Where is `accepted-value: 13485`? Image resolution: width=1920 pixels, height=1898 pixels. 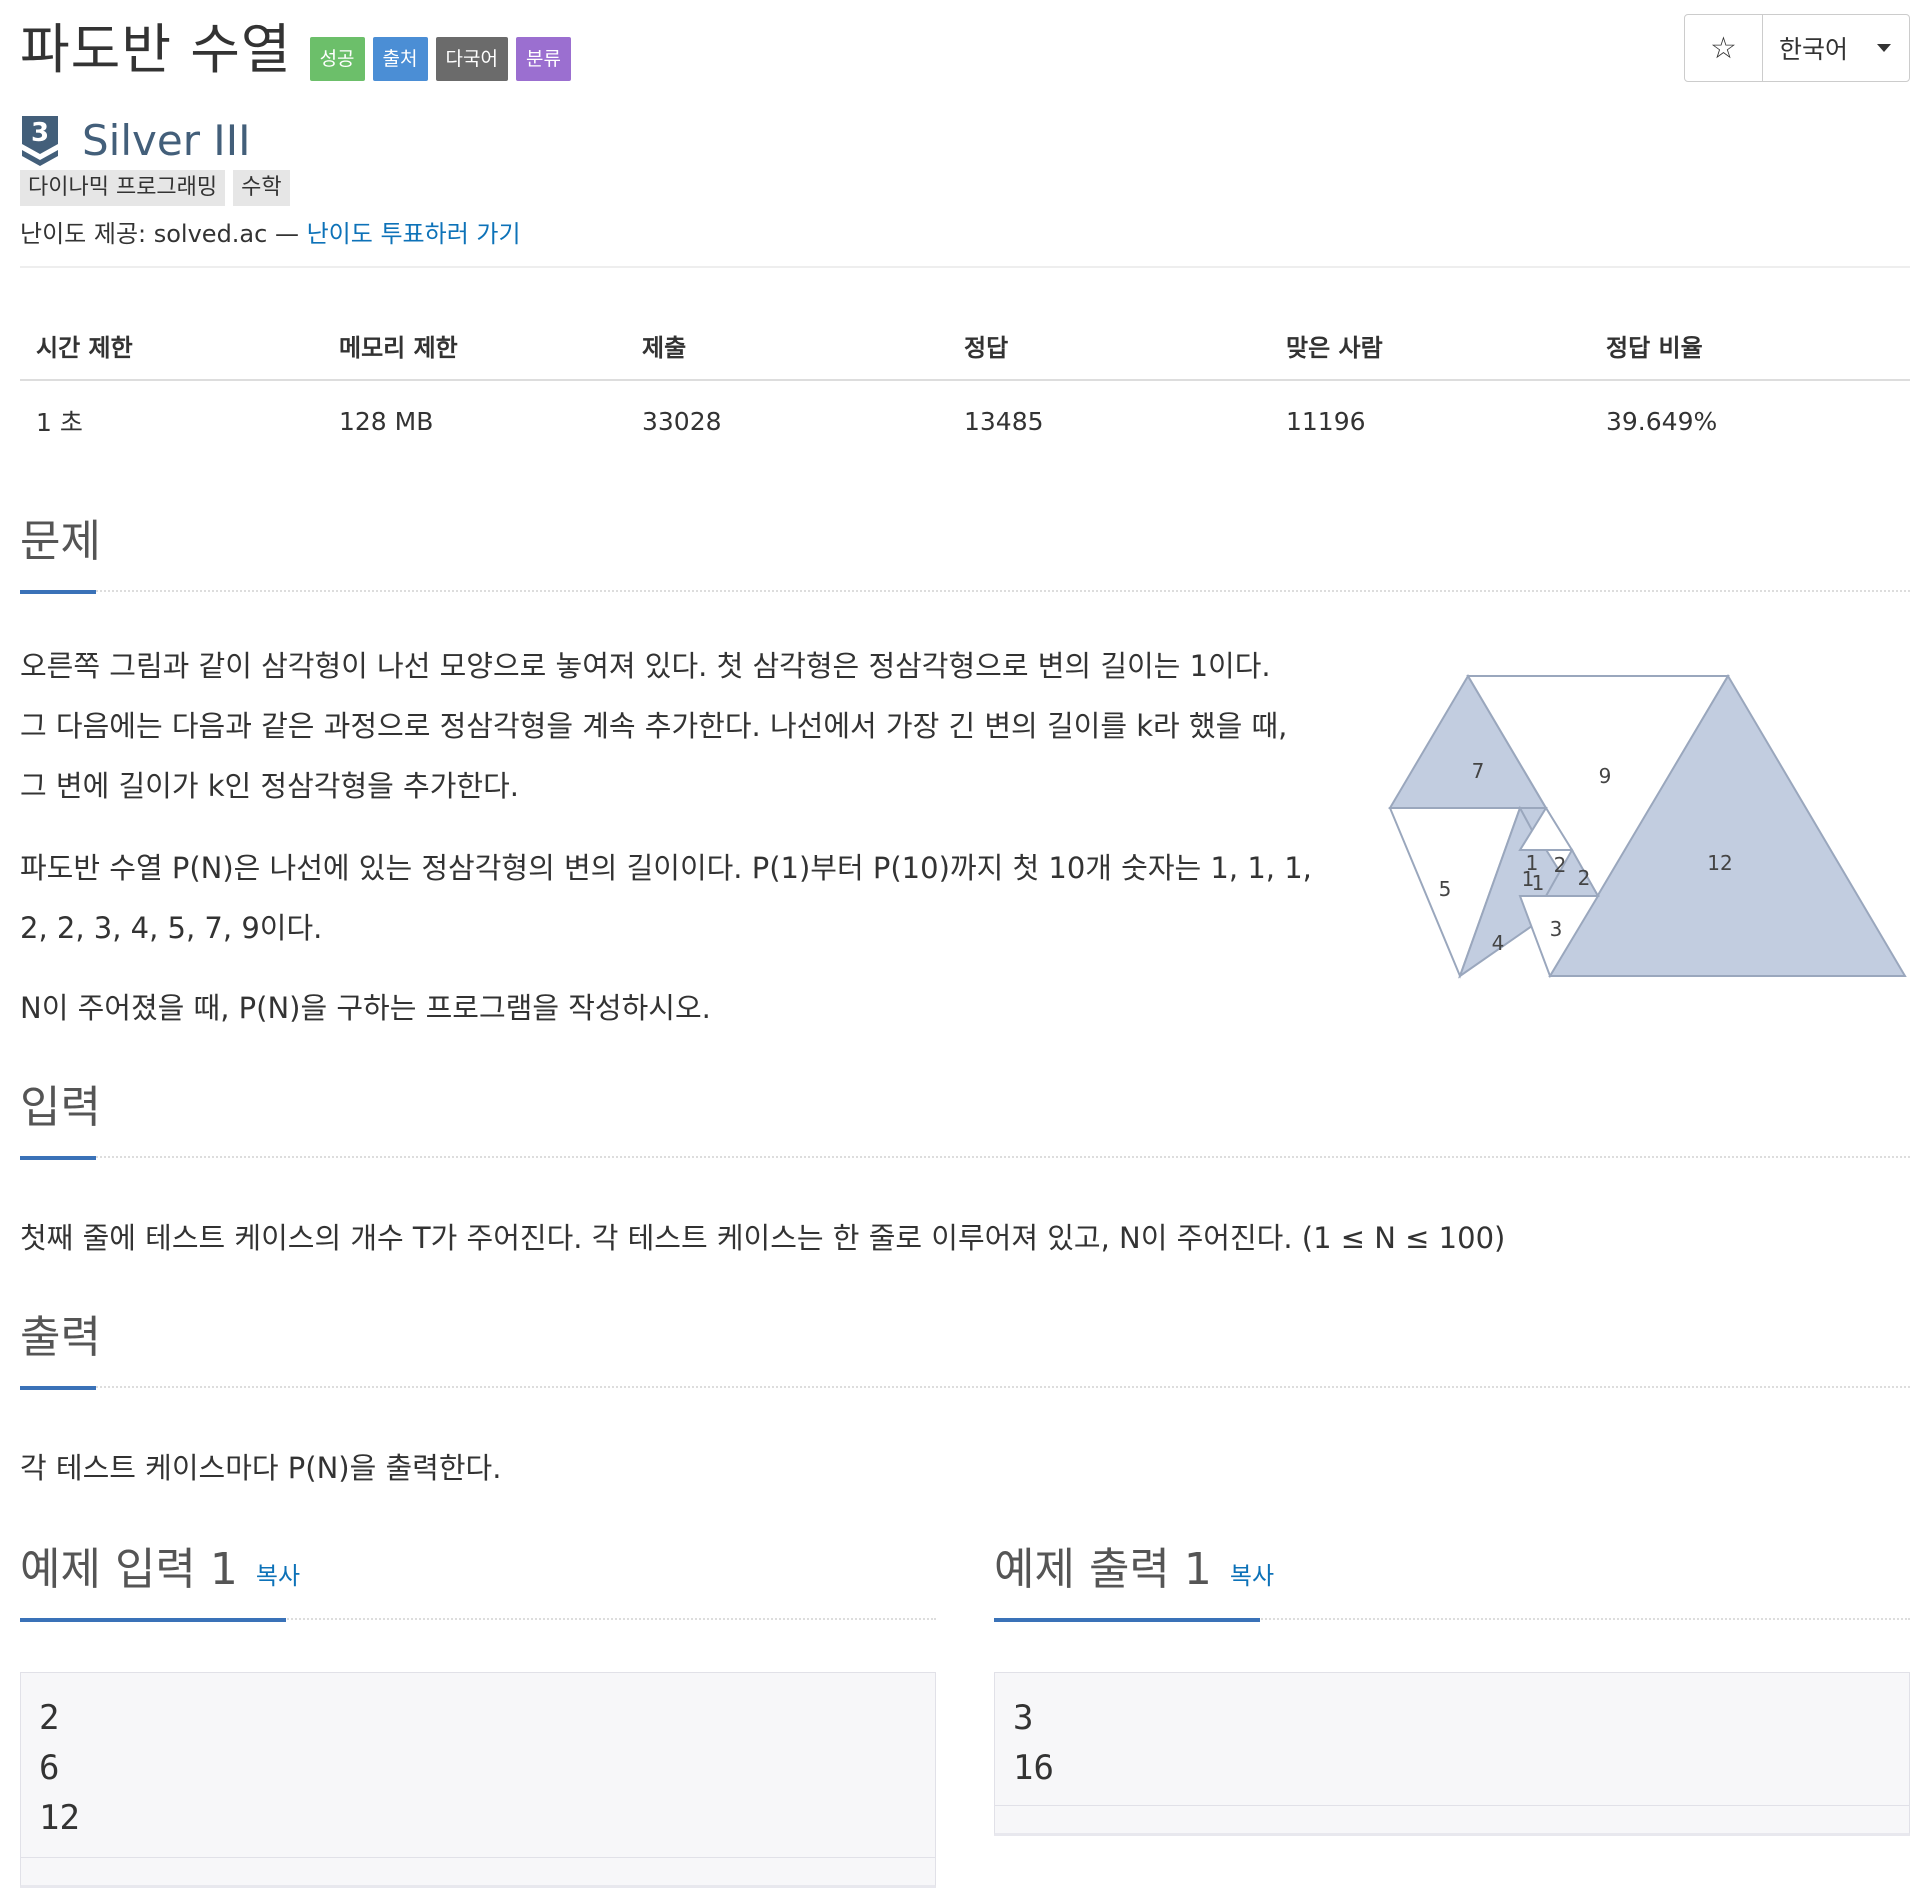 accepted-value: 13485 is located at coordinates (1004, 421).